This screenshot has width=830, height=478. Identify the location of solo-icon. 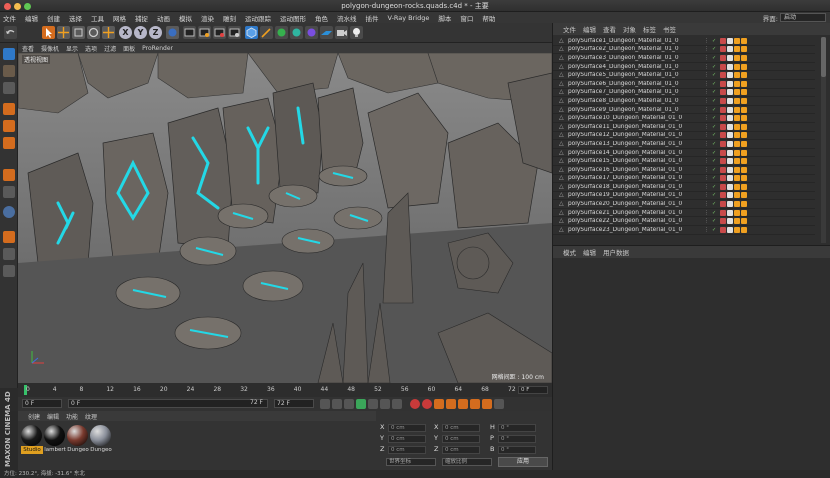
(9, 254).